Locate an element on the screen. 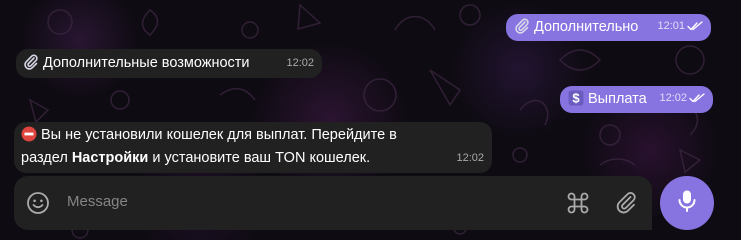  emoji-icon is located at coordinates (38, 205).